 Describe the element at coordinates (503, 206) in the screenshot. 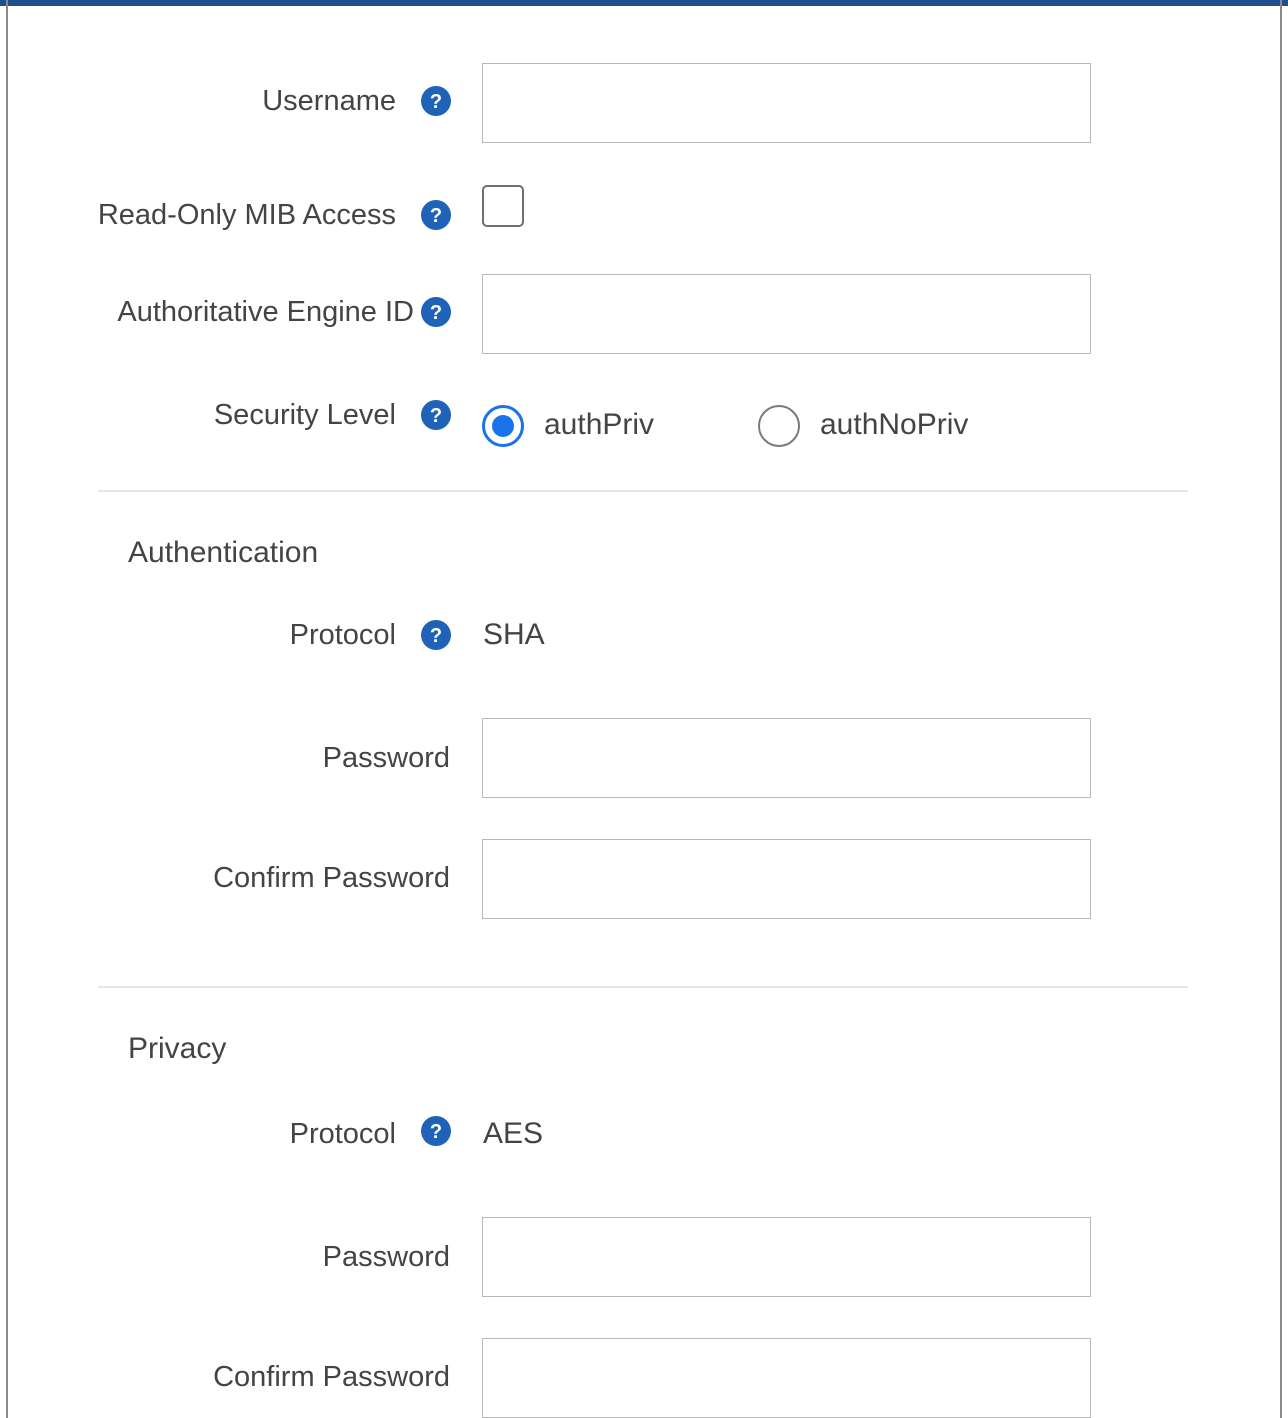

I see `read-only-mib-checkbox` at that location.